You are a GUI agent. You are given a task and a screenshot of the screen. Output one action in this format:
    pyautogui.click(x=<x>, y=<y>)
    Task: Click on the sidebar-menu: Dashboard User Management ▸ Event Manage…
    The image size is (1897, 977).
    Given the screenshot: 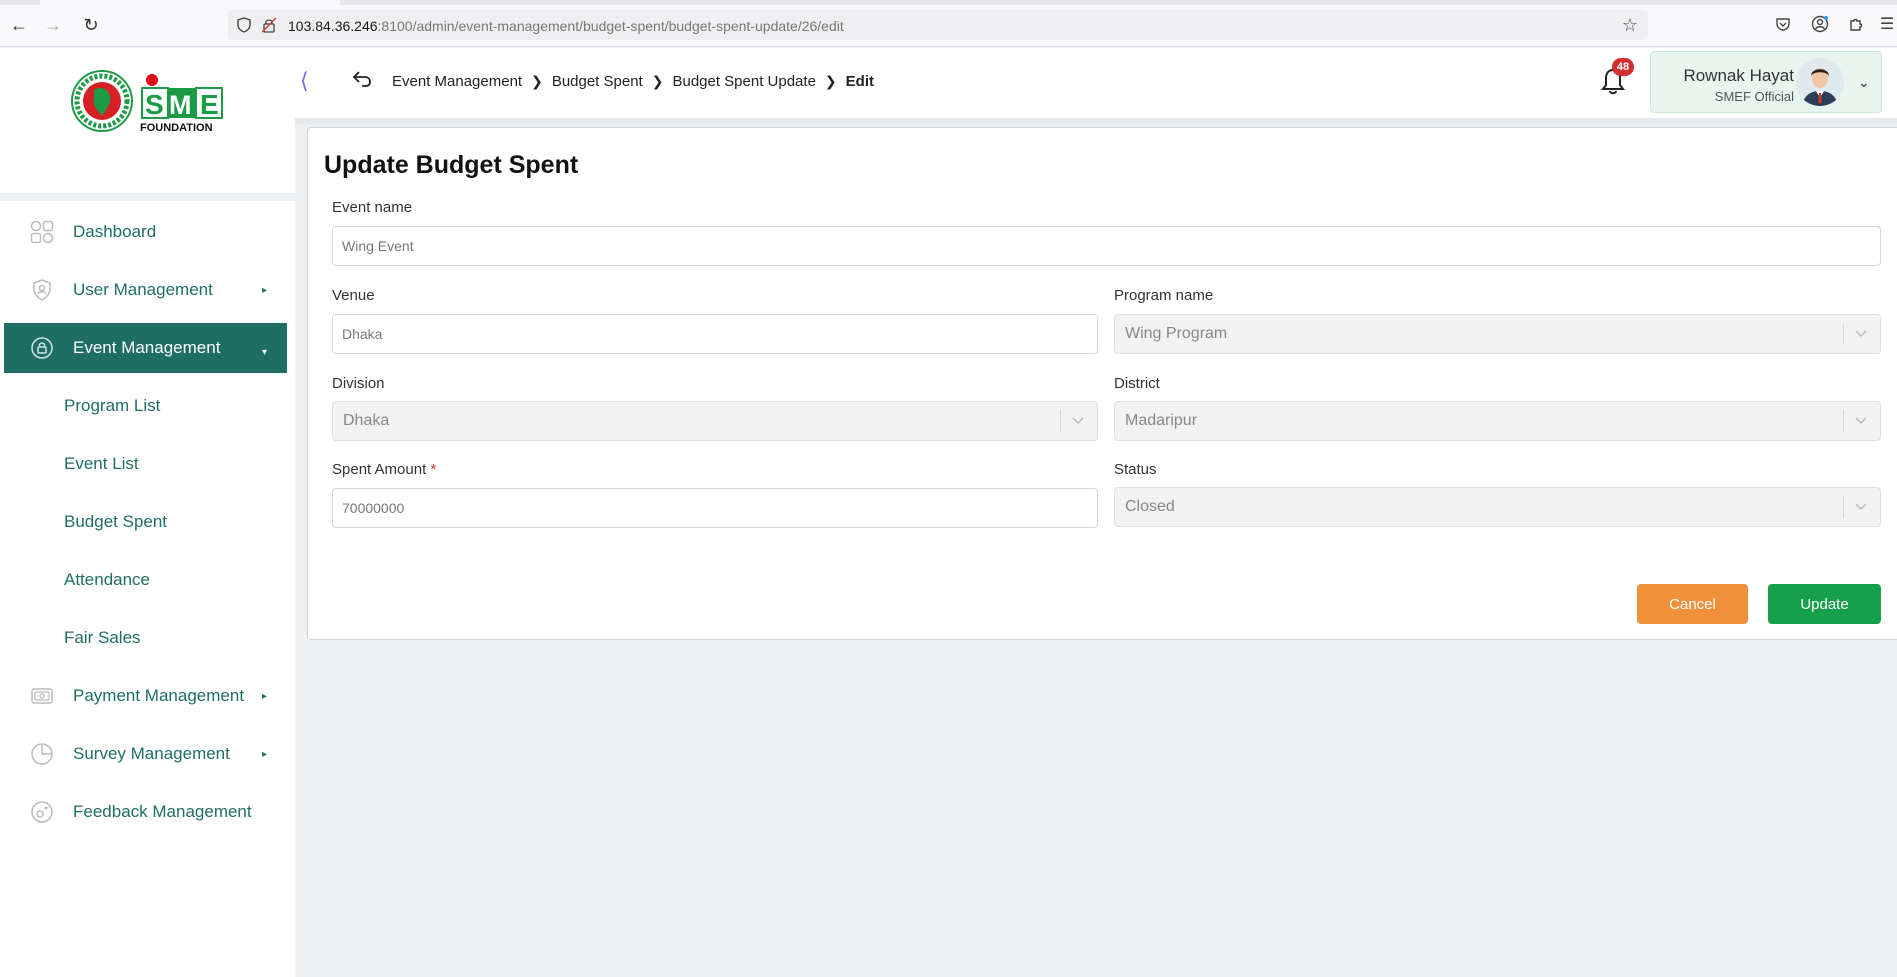 What is the action you would take?
    pyautogui.click(x=145, y=522)
    